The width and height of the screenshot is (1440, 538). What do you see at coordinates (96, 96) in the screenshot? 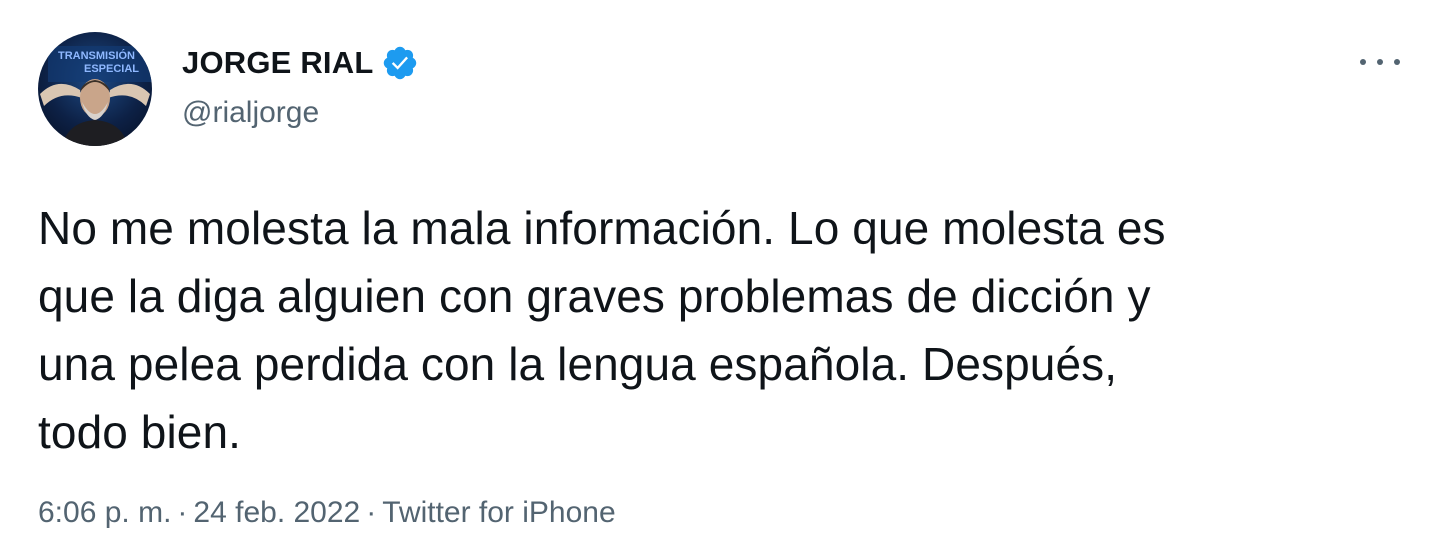
I see `avatar-image: TRANSMISIÓN ESPECIAL` at bounding box center [96, 96].